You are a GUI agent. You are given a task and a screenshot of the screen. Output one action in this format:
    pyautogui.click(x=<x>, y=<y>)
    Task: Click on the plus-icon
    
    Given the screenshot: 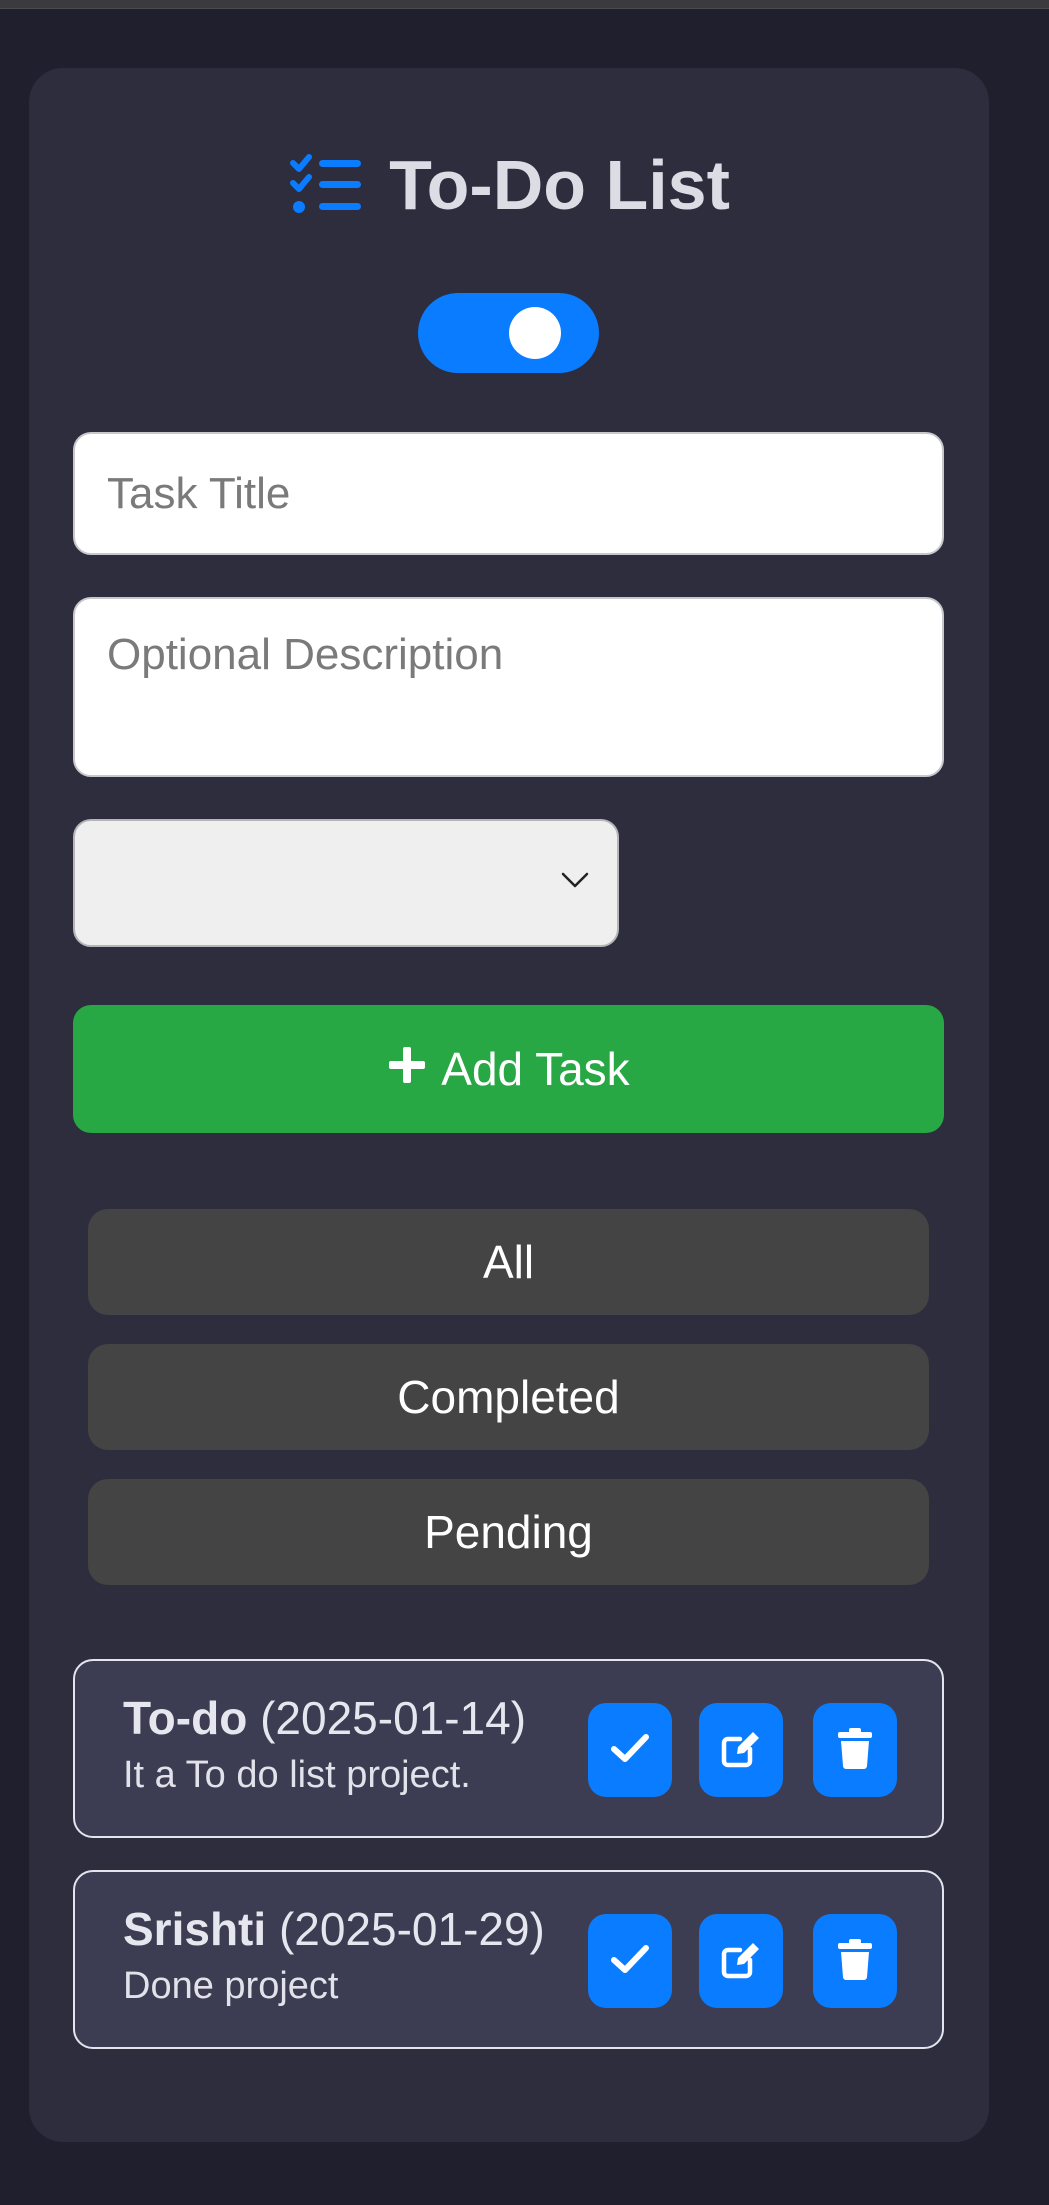 What is the action you would take?
    pyautogui.click(x=407, y=1069)
    